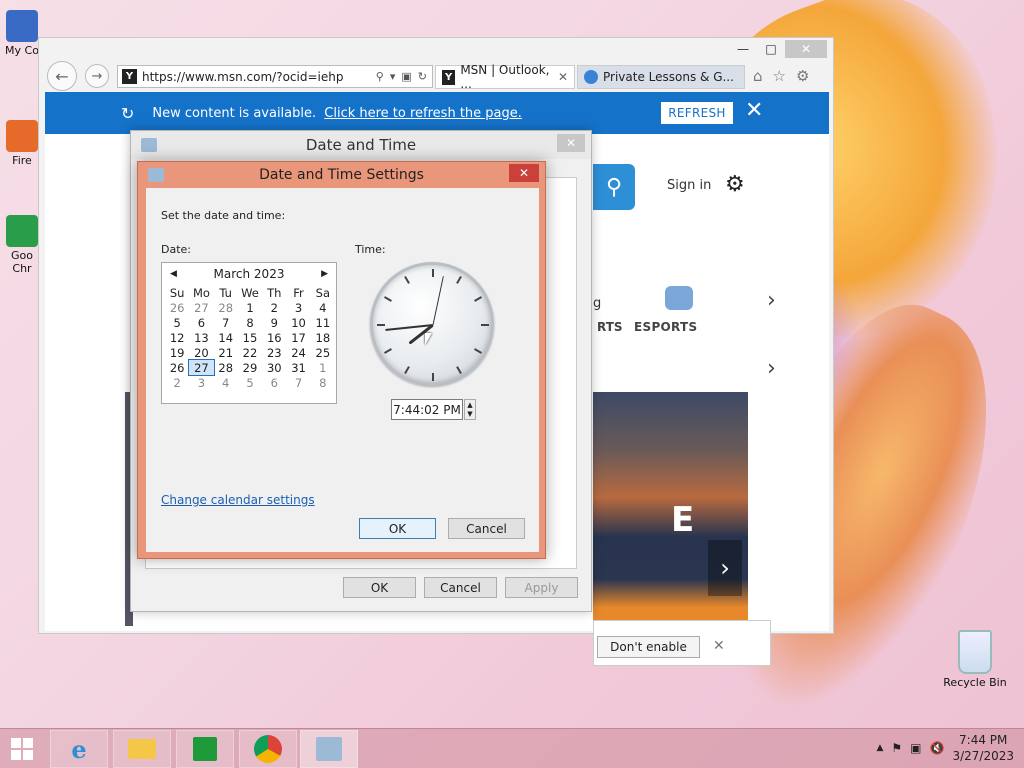 The width and height of the screenshot is (1024, 768). Describe the element at coordinates (329, 749) in the screenshot. I see `taskbar-date-time` at that location.